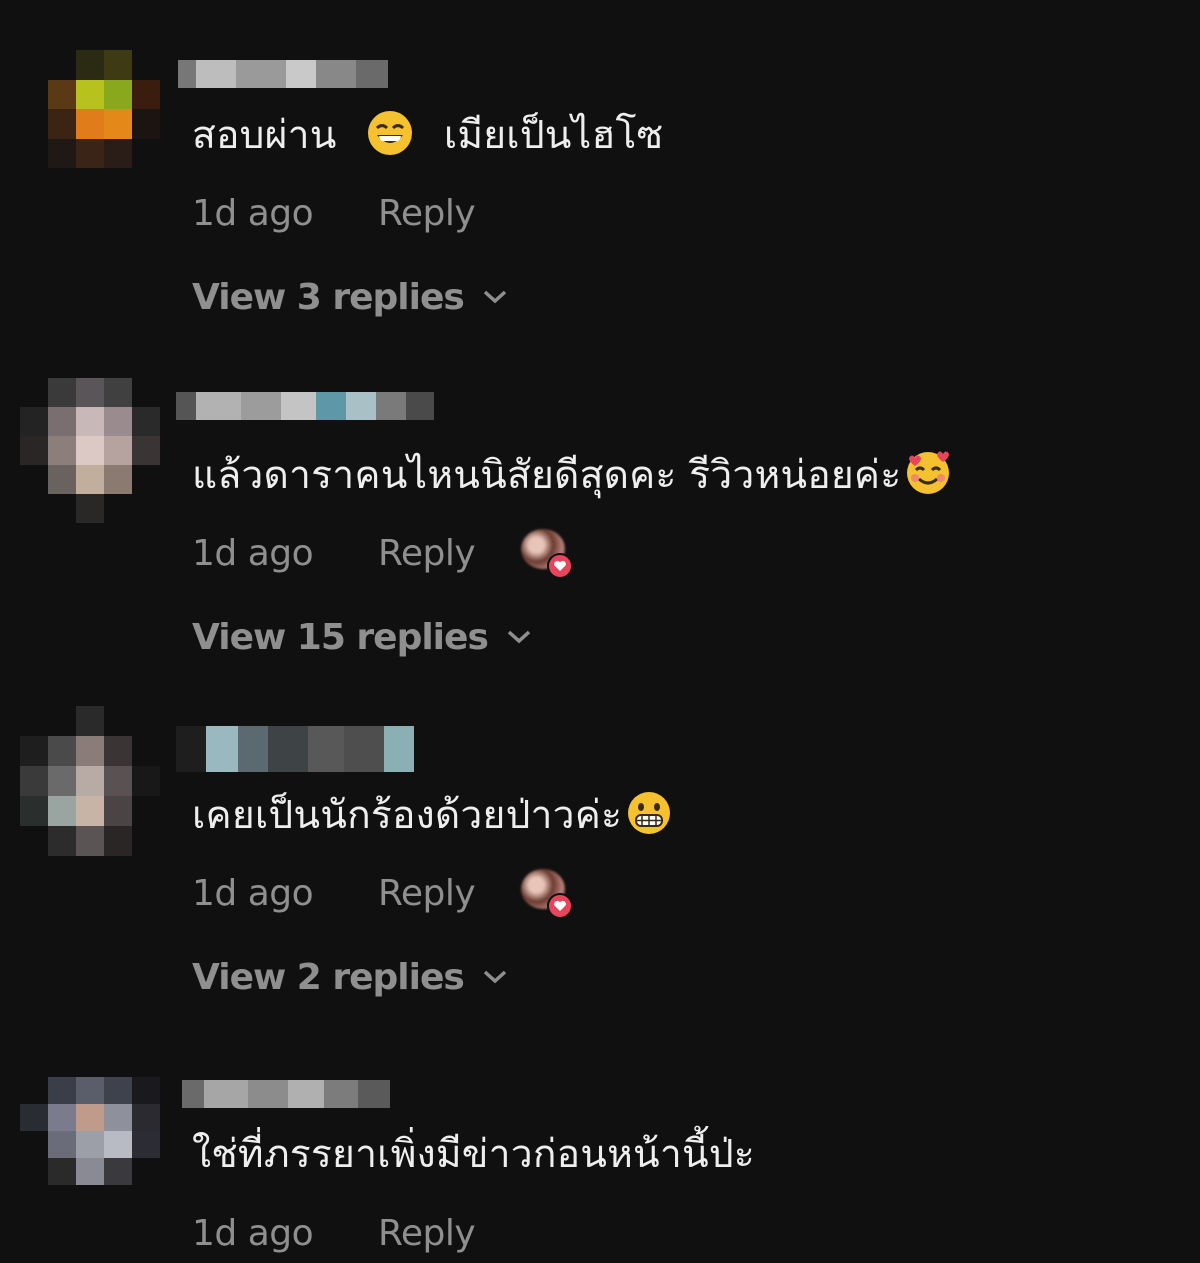  I want to click on view-replies-button: View 3 replies, so click(350, 297).